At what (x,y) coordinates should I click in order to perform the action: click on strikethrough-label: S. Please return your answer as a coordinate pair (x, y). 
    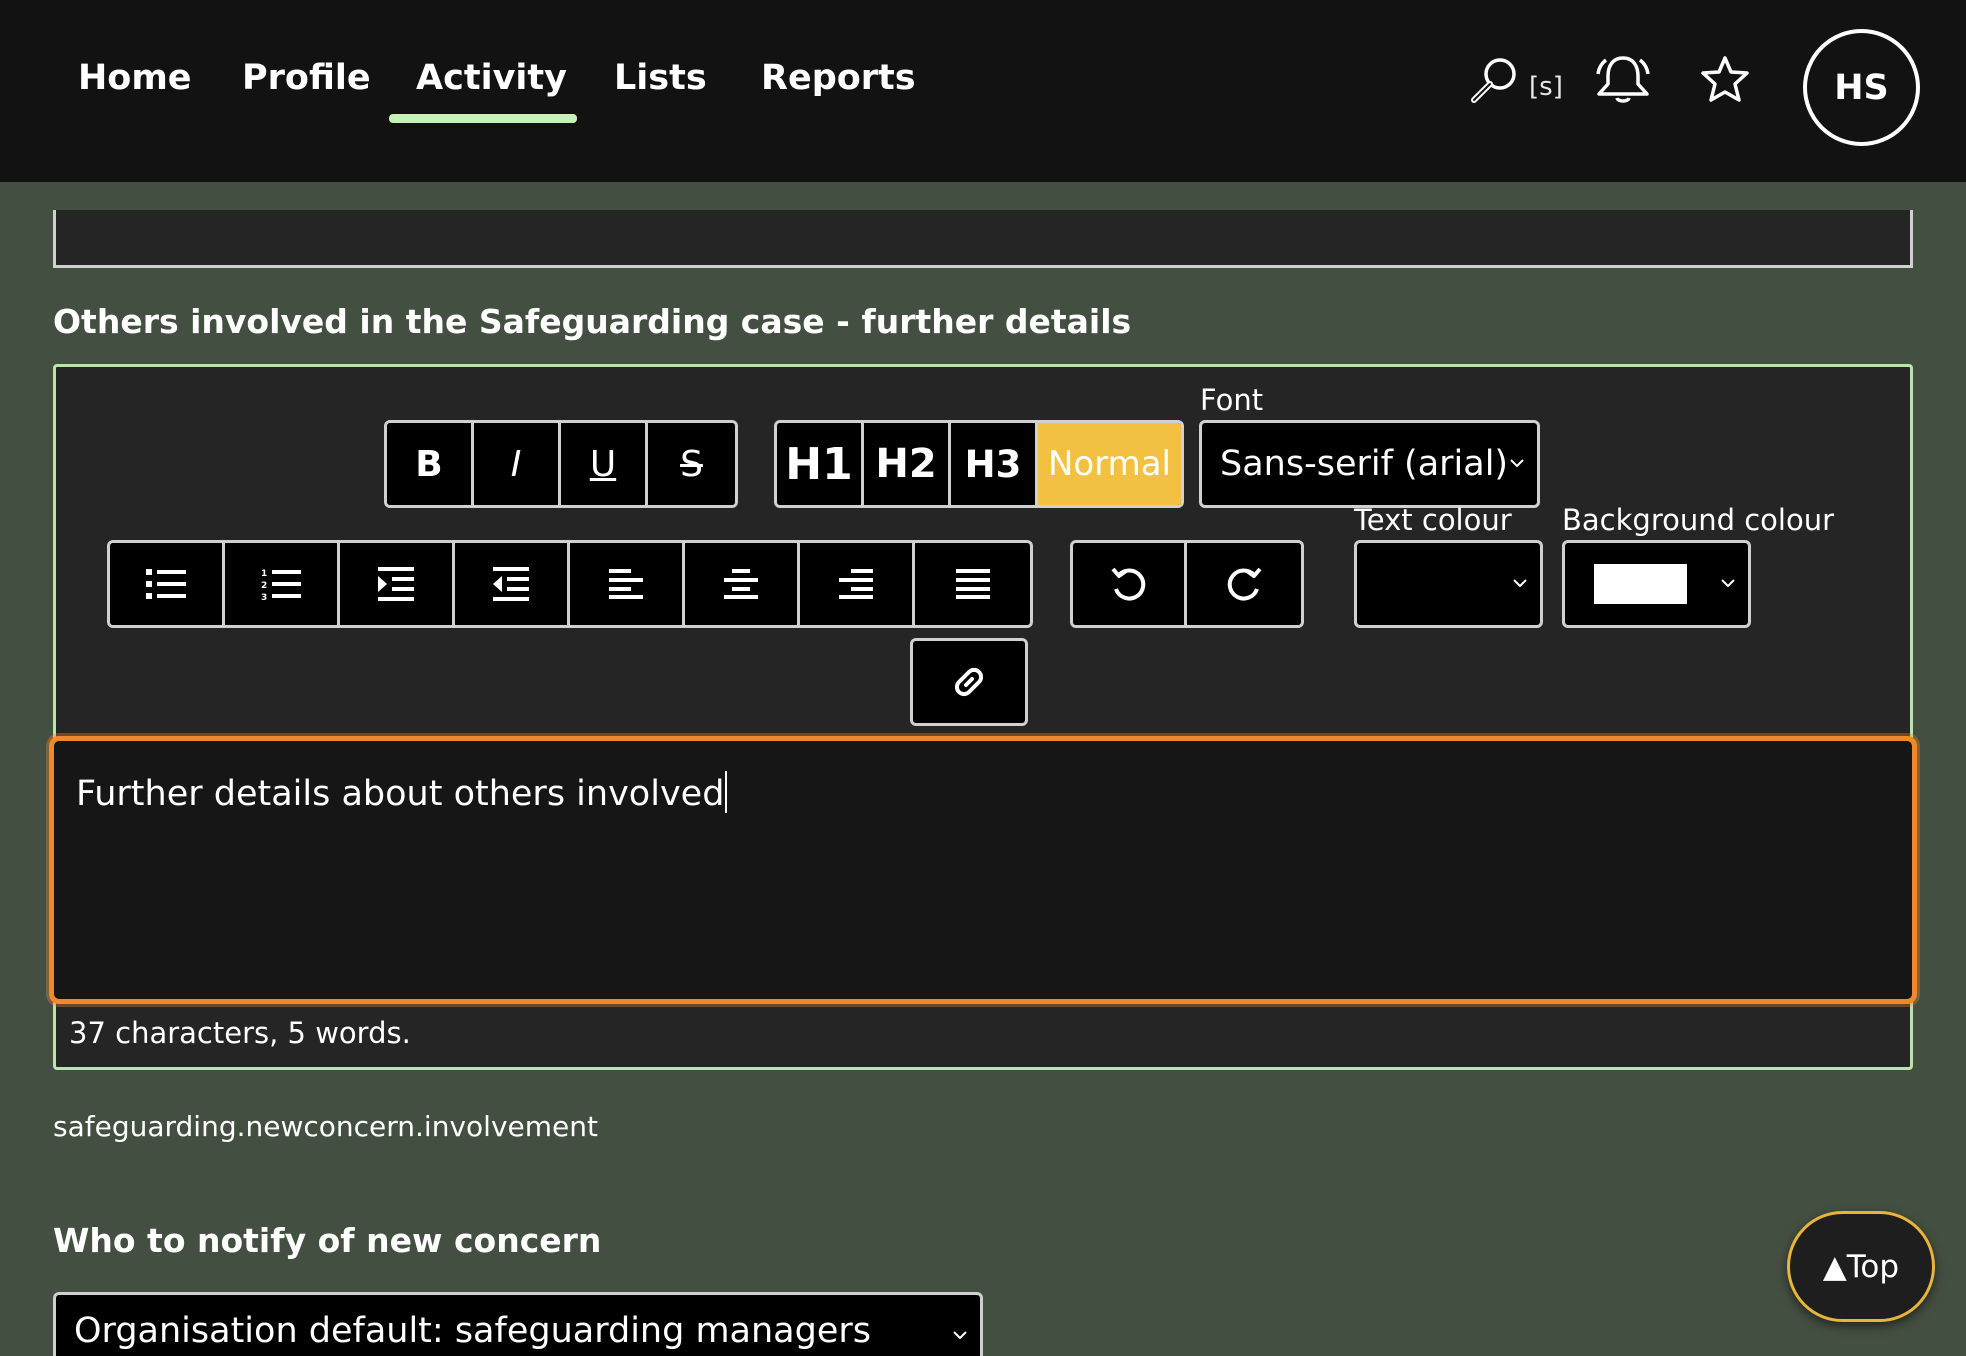
    Looking at the image, I should click on (691, 464).